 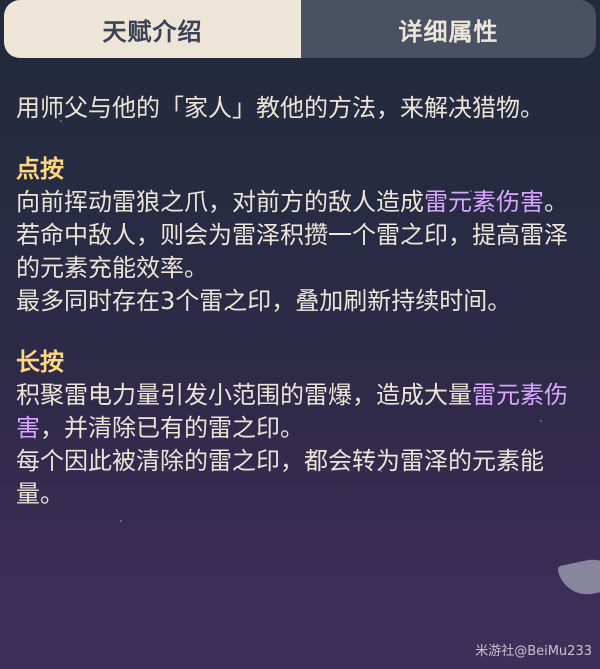 What do you see at coordinates (292, 251) in the screenshot?
I see `tap-line-2: 若命中敌人，则会为雷泽积攒一个雷之印，提高雷泽的元素充能效率。` at bounding box center [292, 251].